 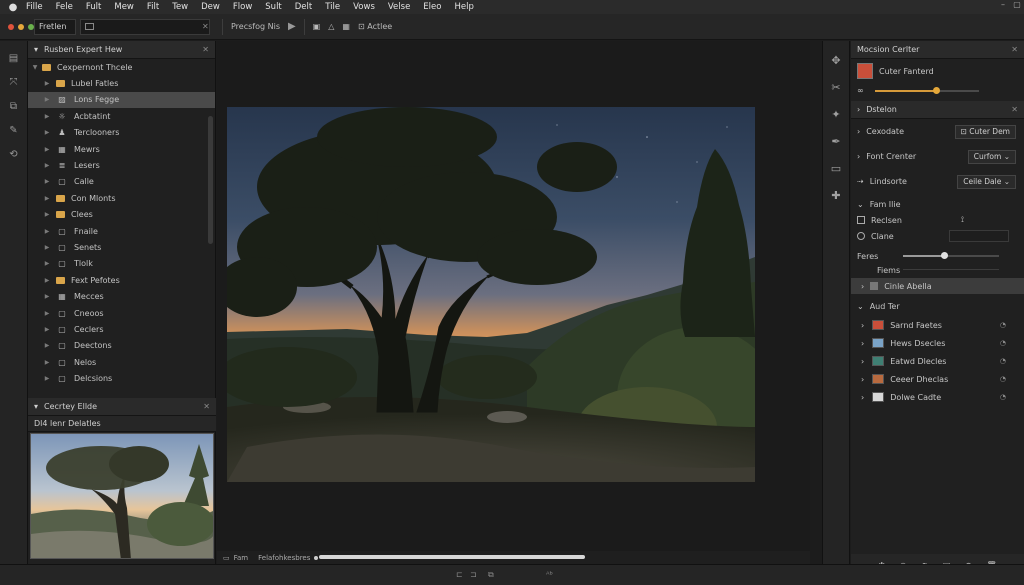 What do you see at coordinates (951, 255) in the screenshot?
I see `feres-slider` at bounding box center [951, 255].